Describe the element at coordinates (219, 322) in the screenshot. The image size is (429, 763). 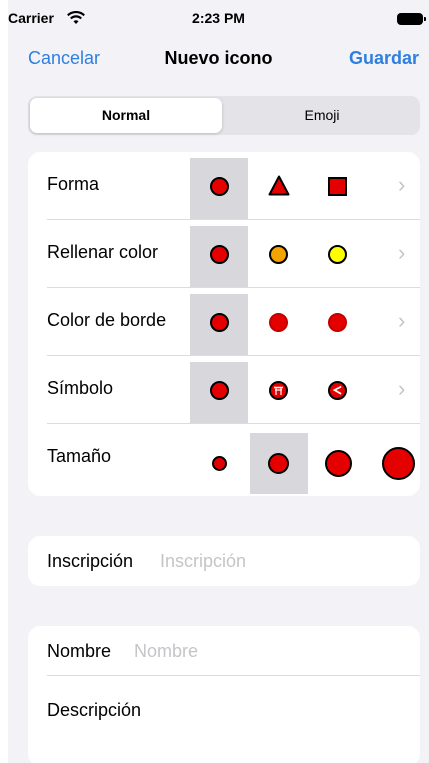
I see `border-black-option` at that location.